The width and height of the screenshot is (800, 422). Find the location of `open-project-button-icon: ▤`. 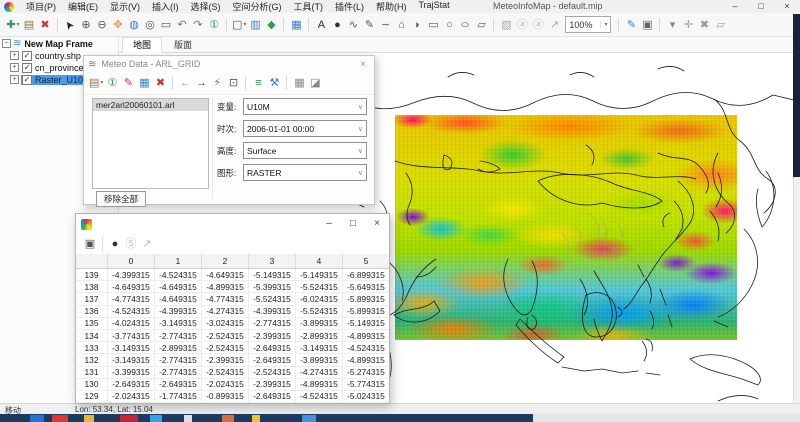

open-project-button-icon: ▤ is located at coordinates (29, 25).